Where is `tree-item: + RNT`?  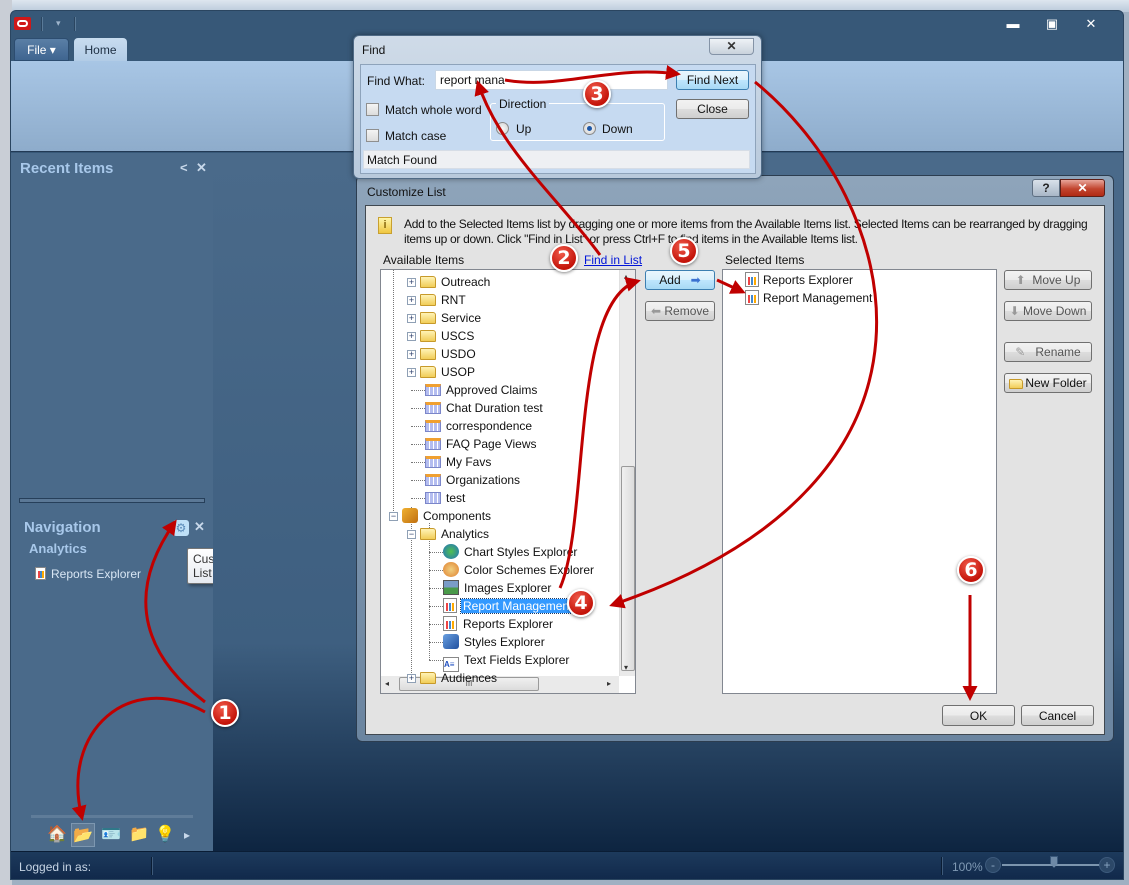 tree-item: + RNT is located at coordinates (437, 300).